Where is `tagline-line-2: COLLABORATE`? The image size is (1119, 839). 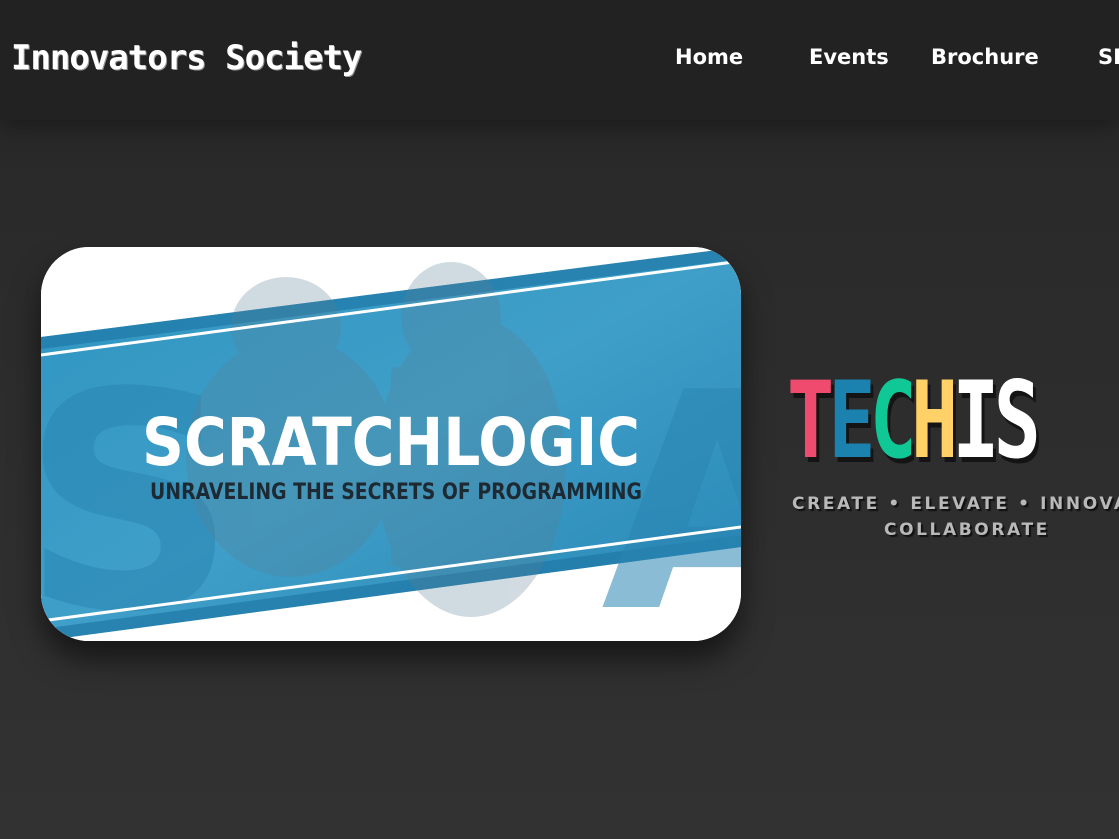 tagline-line-2: COLLABORATE is located at coordinates (967, 530).